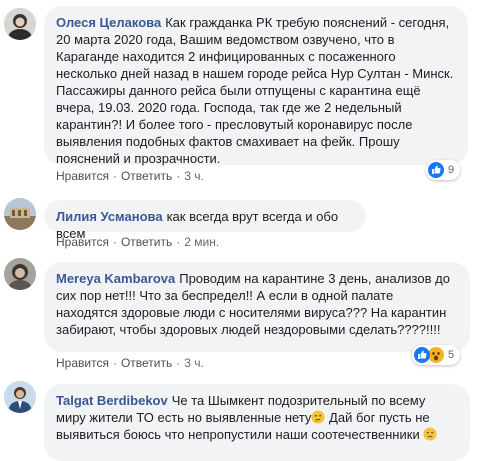  I want to click on reaction-count: 5, so click(451, 355).